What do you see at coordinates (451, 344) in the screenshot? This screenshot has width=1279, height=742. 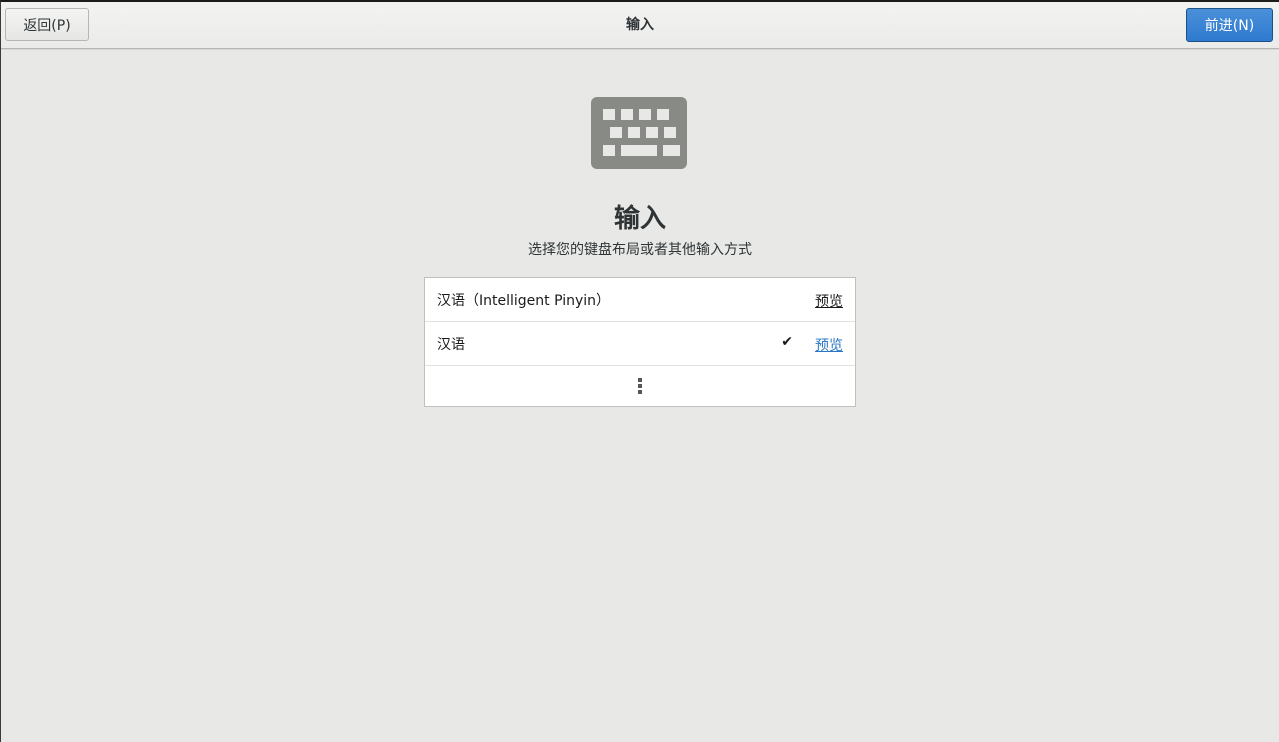 I see `input-source-label: 汉语` at bounding box center [451, 344].